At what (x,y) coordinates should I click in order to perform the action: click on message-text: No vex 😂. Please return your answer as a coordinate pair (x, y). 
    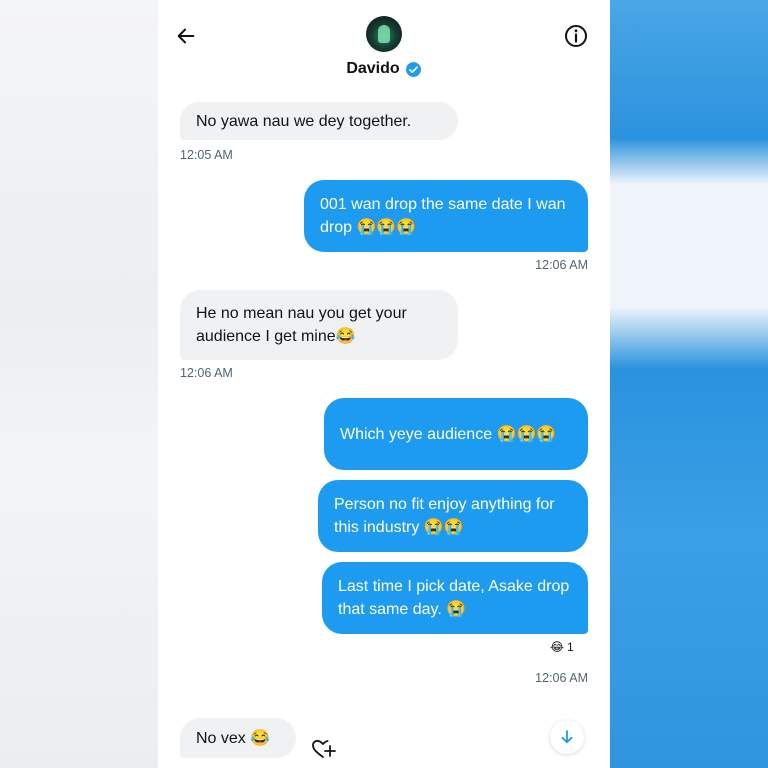
    Looking at the image, I should click on (233, 738).